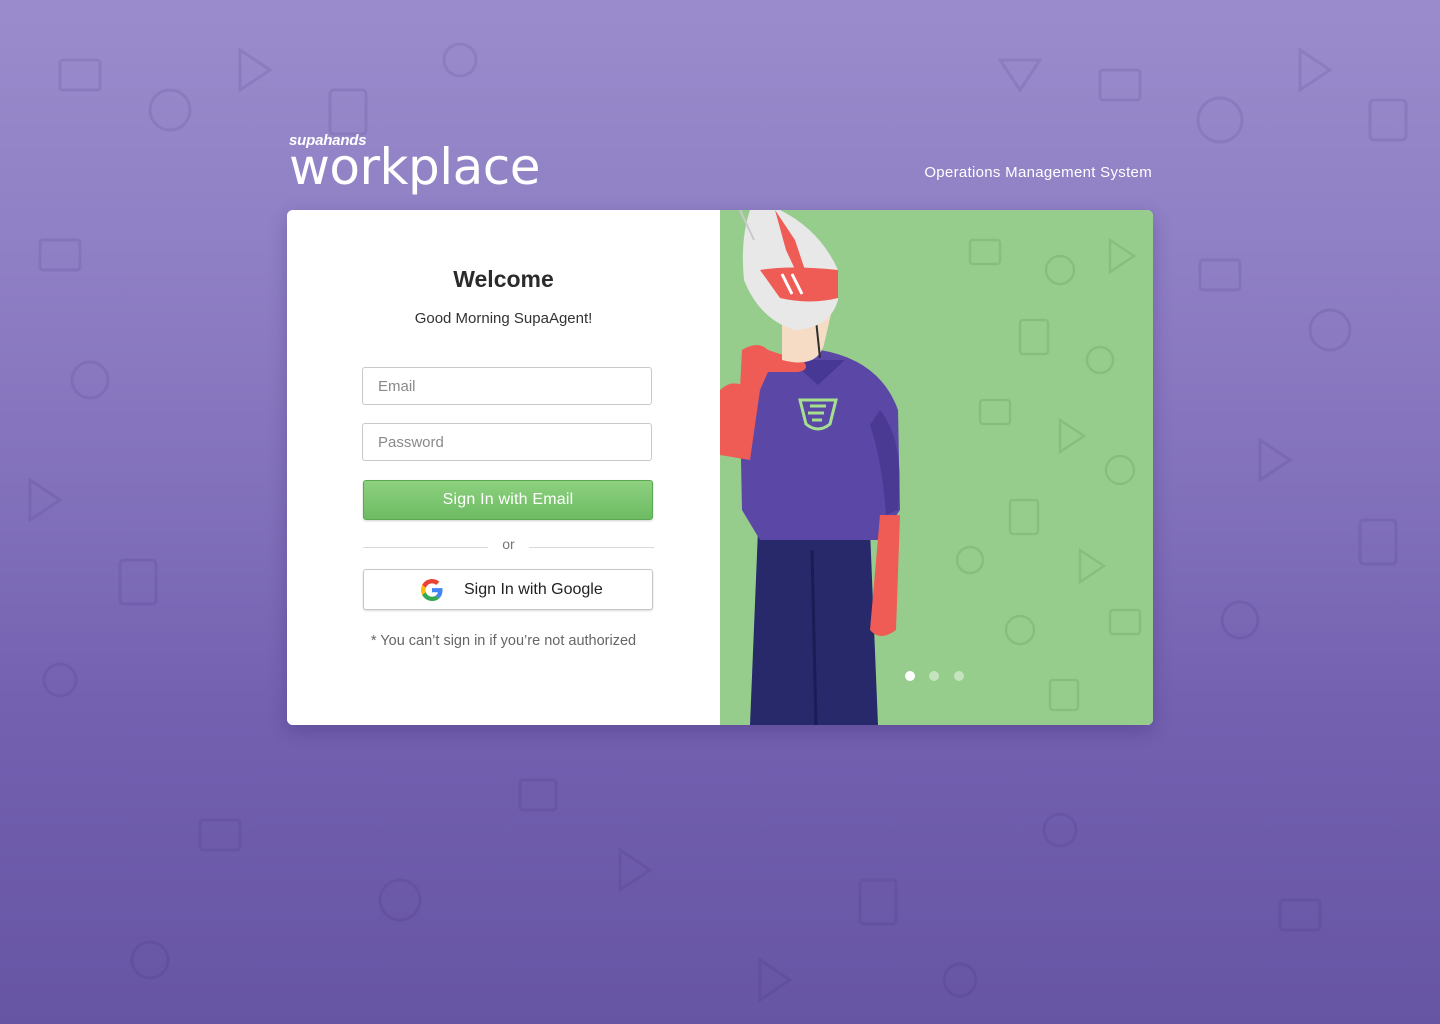 Image resolution: width=1440 pixels, height=1024 pixels. What do you see at coordinates (503, 318) in the screenshot?
I see `greeting-text: Good Morning SupaAgent!` at bounding box center [503, 318].